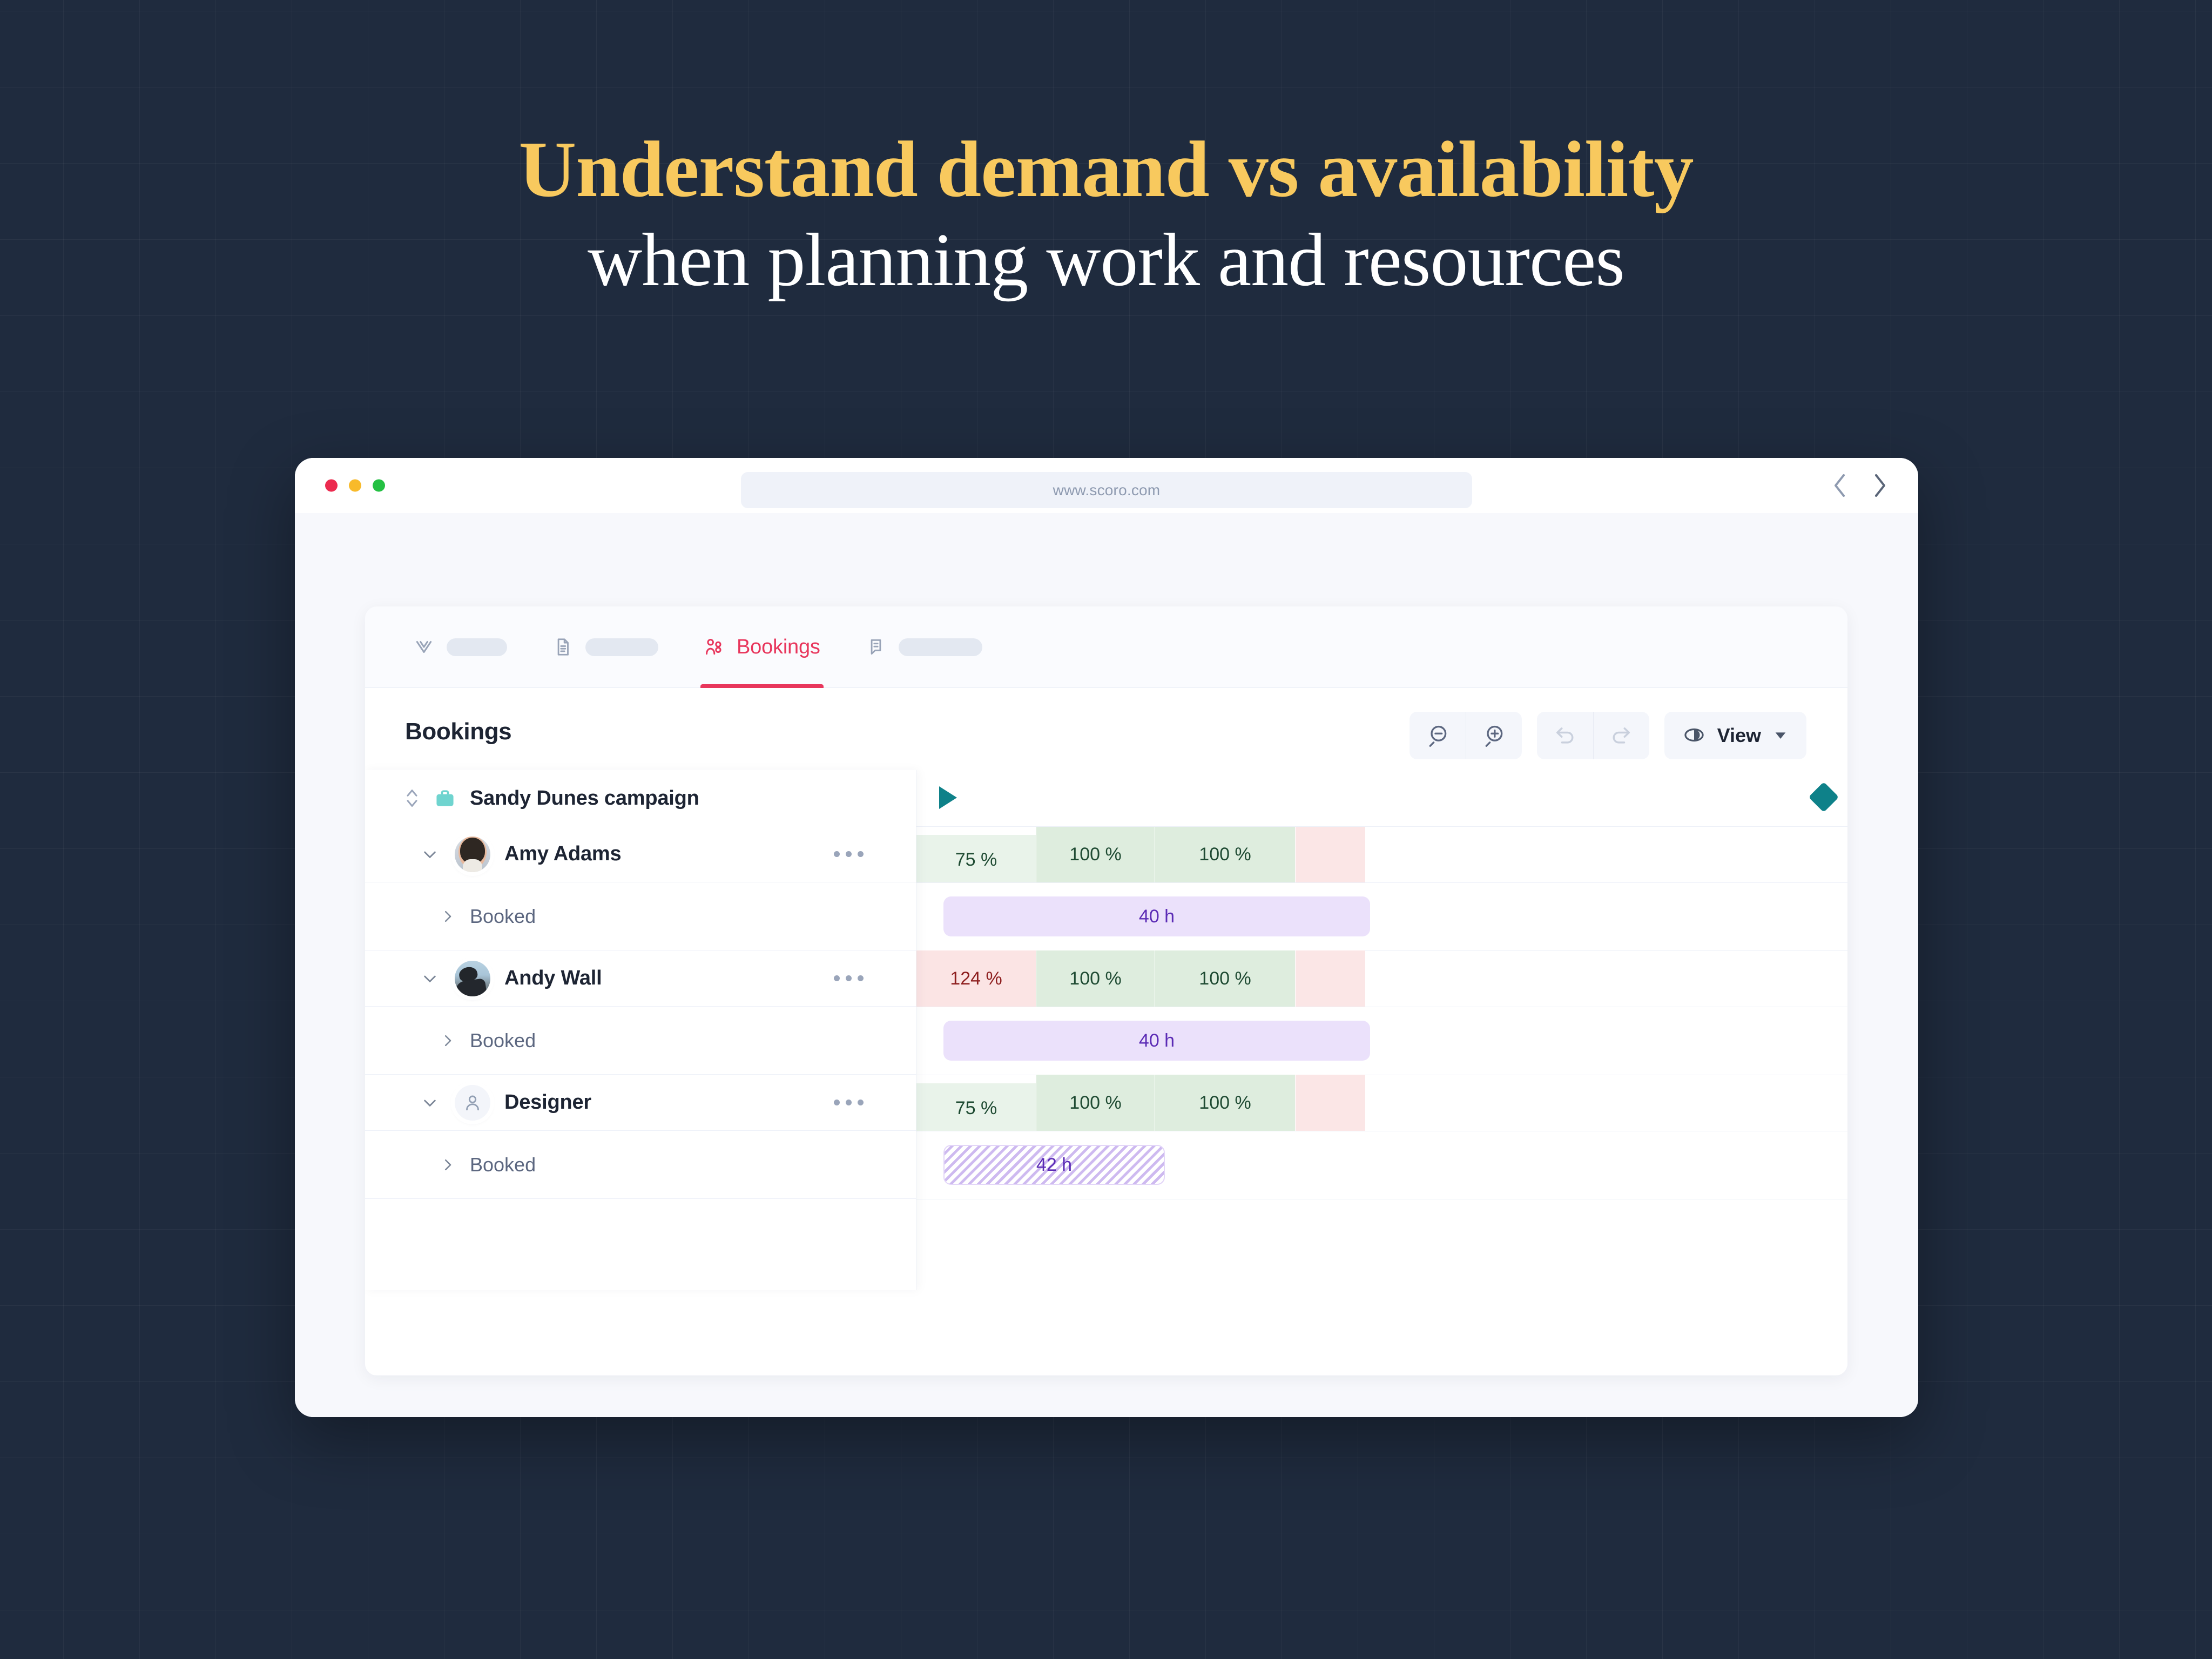 The image size is (2212, 1659). What do you see at coordinates (1381, 854) in the screenshot?
I see `utilization-row-amy-adams: 75 % 100 % 100 %` at bounding box center [1381, 854].